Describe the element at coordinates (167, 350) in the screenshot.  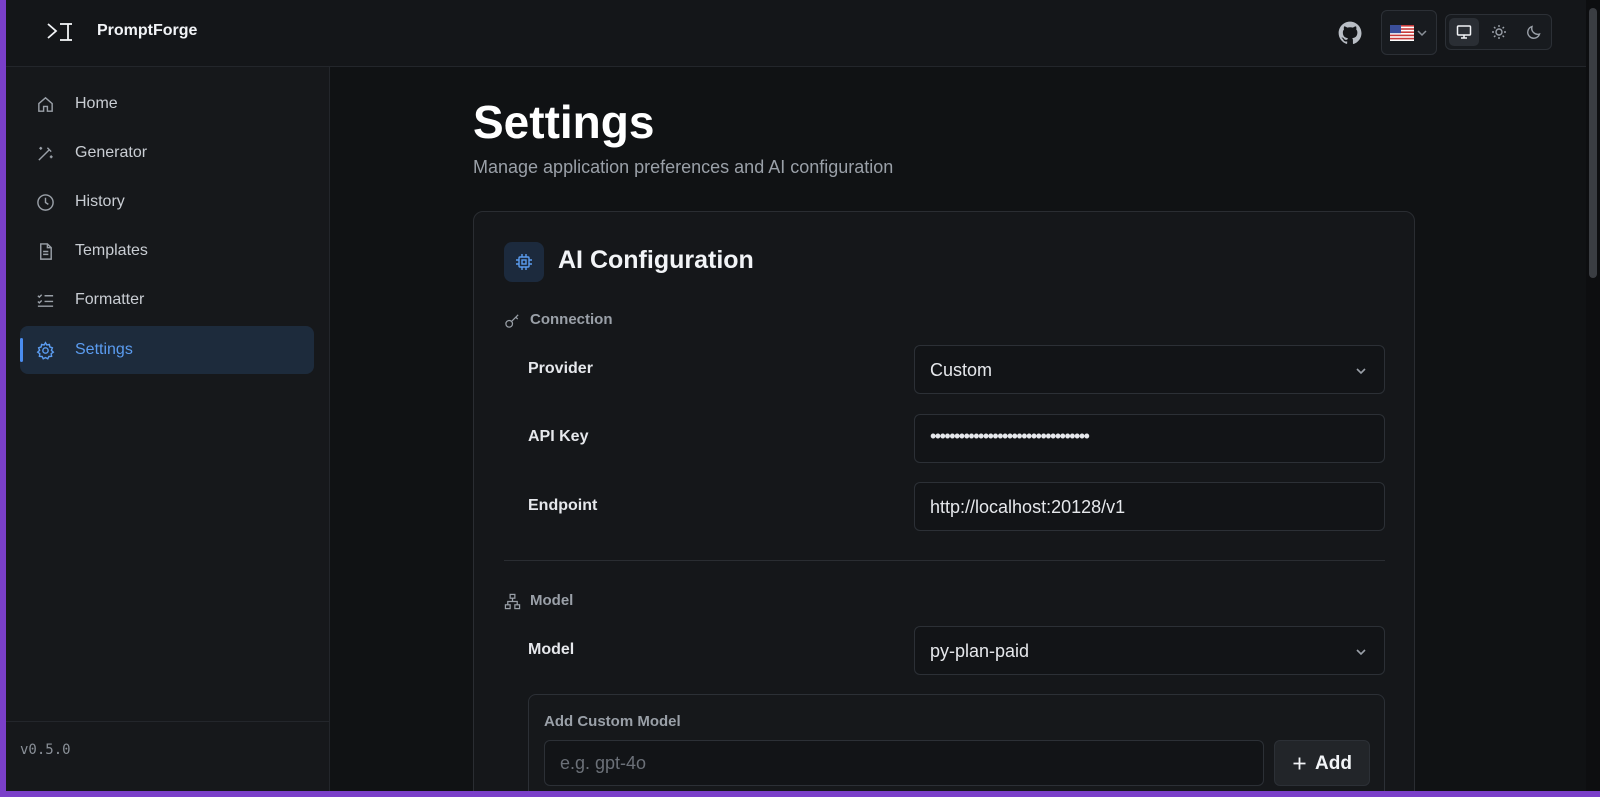
I see `sidebar-item-settings: Settings` at that location.